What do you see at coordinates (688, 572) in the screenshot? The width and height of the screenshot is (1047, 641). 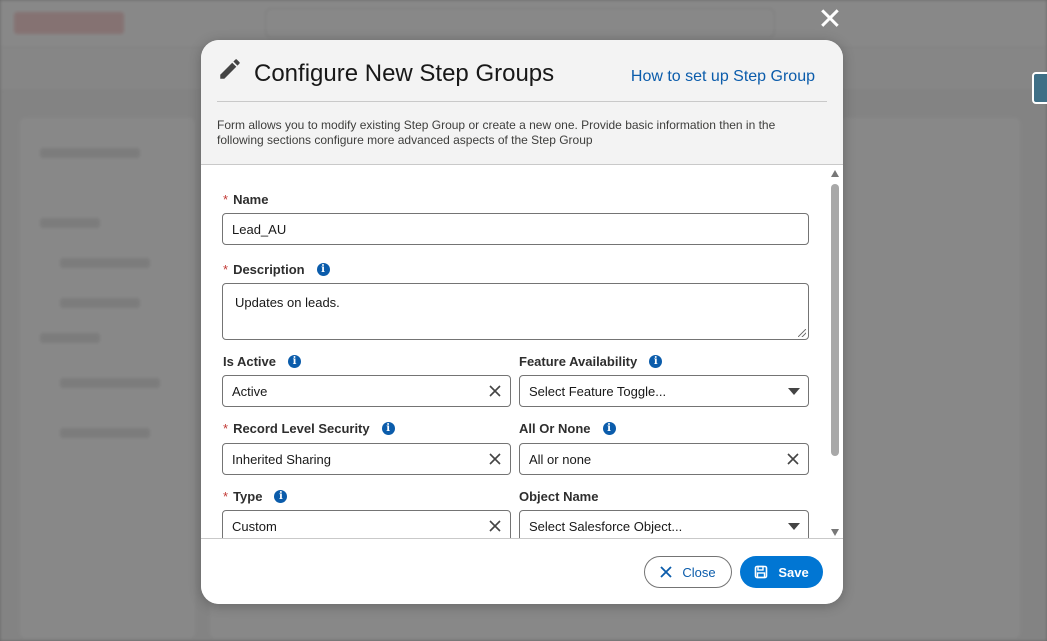 I see `close-button: Close` at bounding box center [688, 572].